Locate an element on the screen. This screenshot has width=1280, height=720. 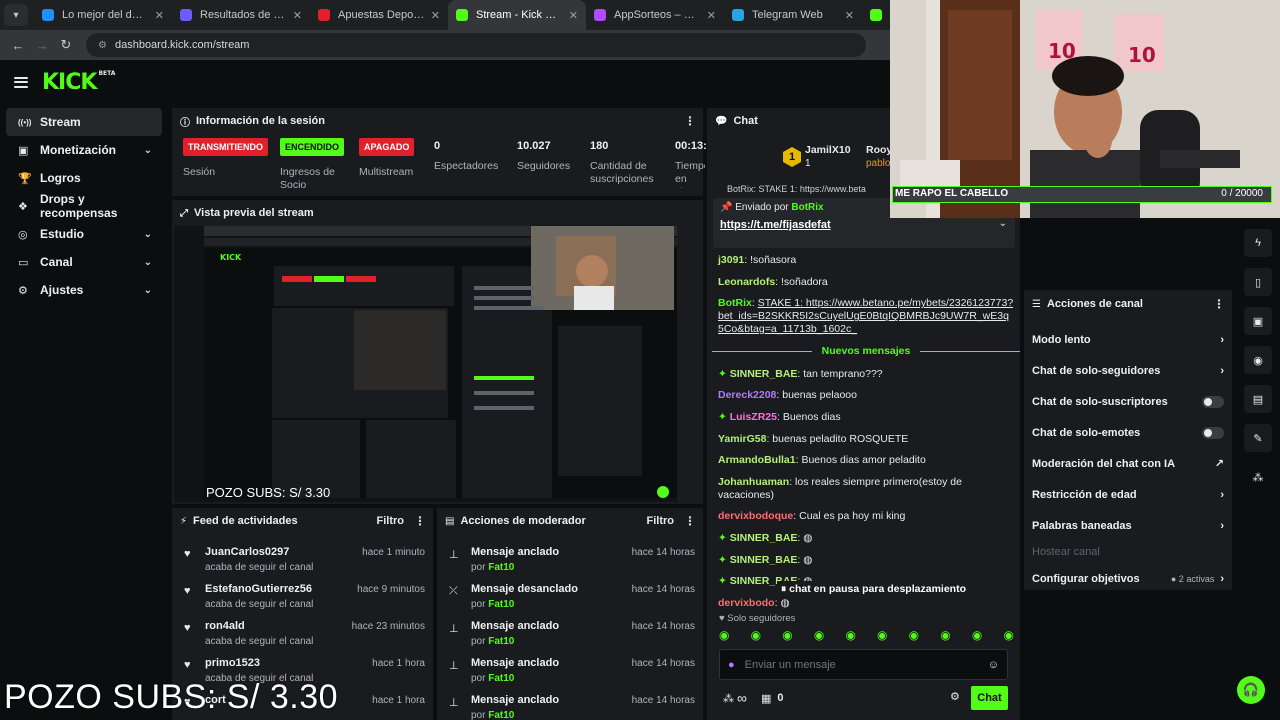
channel-action-item: Configurar objetivos ● 2 activas › is located at coordinates (1128, 578).